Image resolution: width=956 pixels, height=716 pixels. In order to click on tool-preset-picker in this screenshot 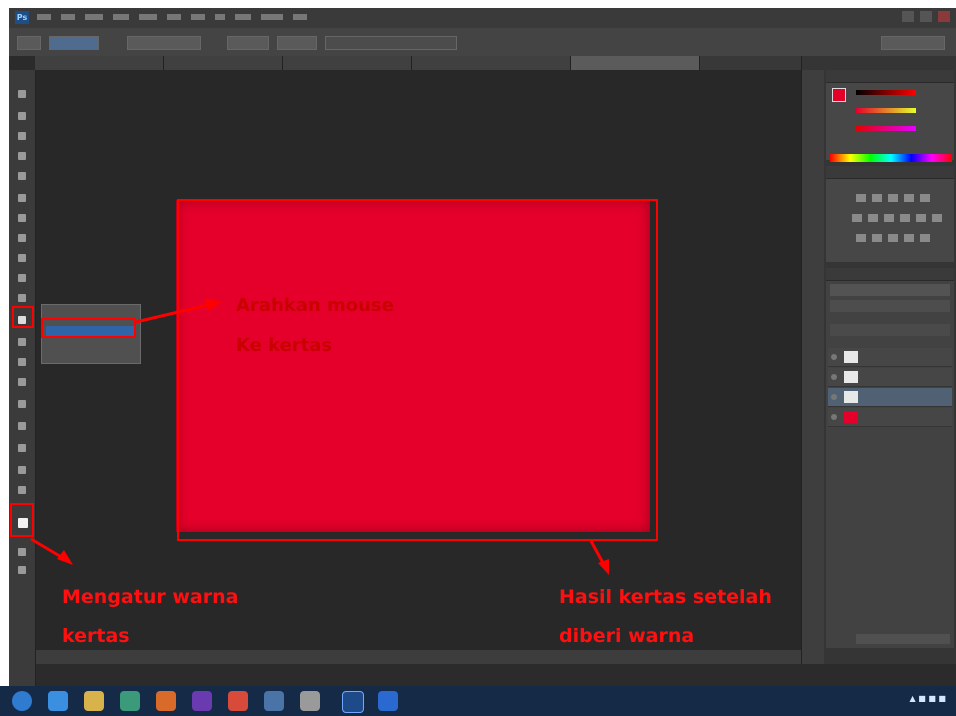, I will do `click(29, 43)`.